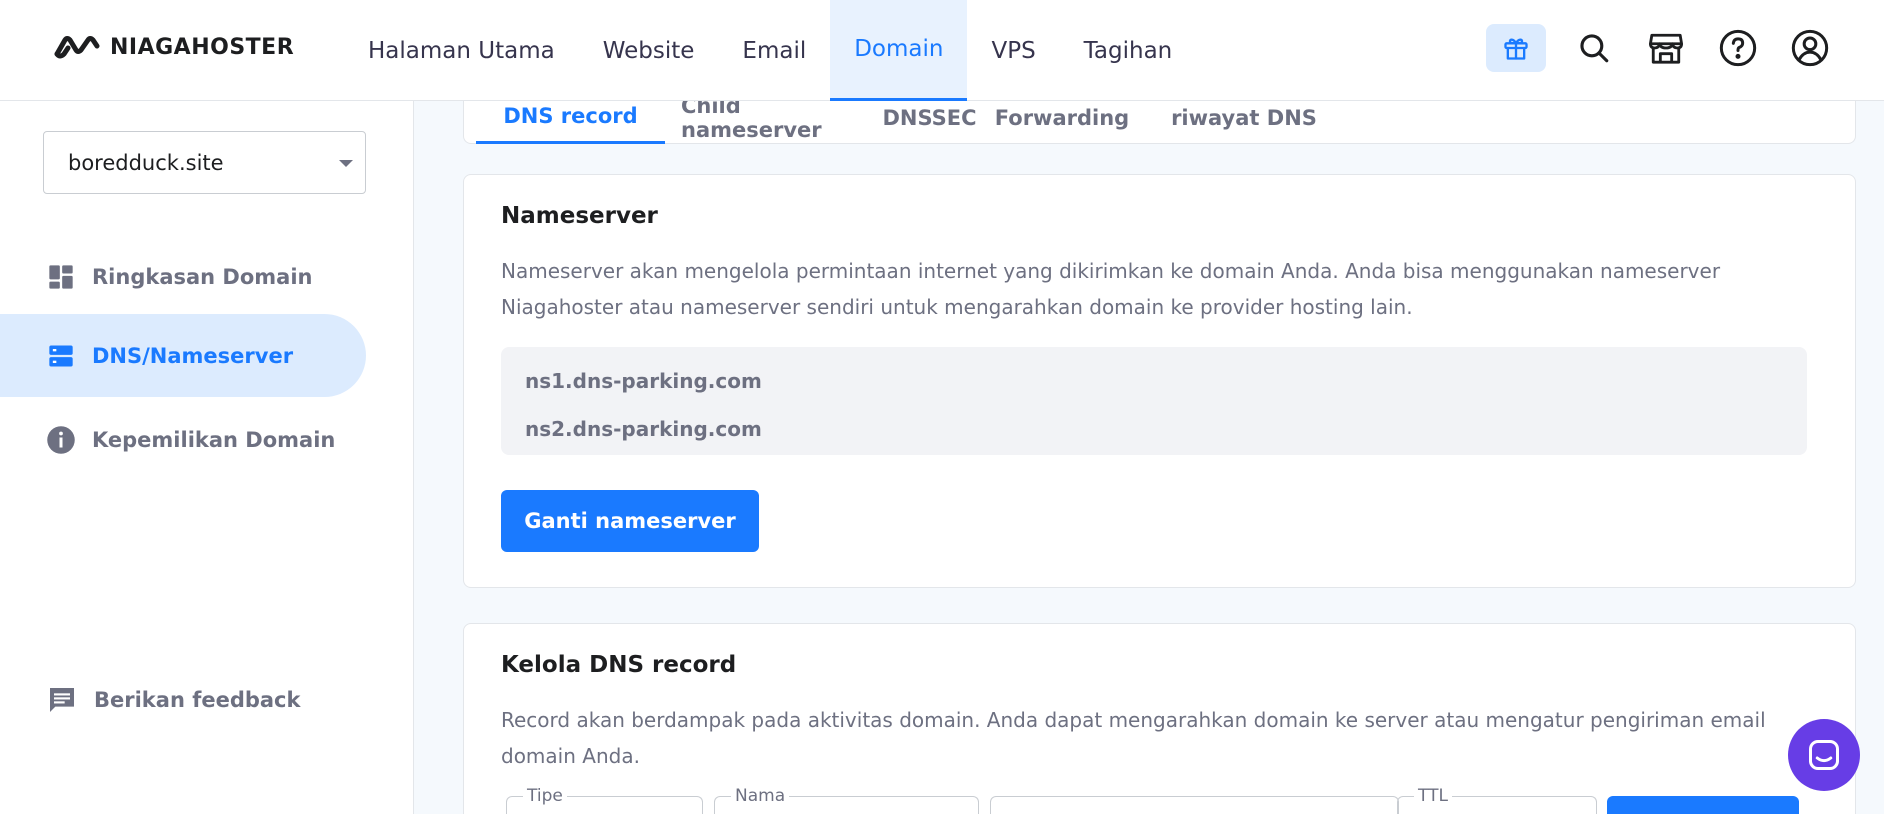 This screenshot has height=814, width=1884. I want to click on sidebar-item-ringkasan-domain: Ringkasan Domain, so click(183, 276).